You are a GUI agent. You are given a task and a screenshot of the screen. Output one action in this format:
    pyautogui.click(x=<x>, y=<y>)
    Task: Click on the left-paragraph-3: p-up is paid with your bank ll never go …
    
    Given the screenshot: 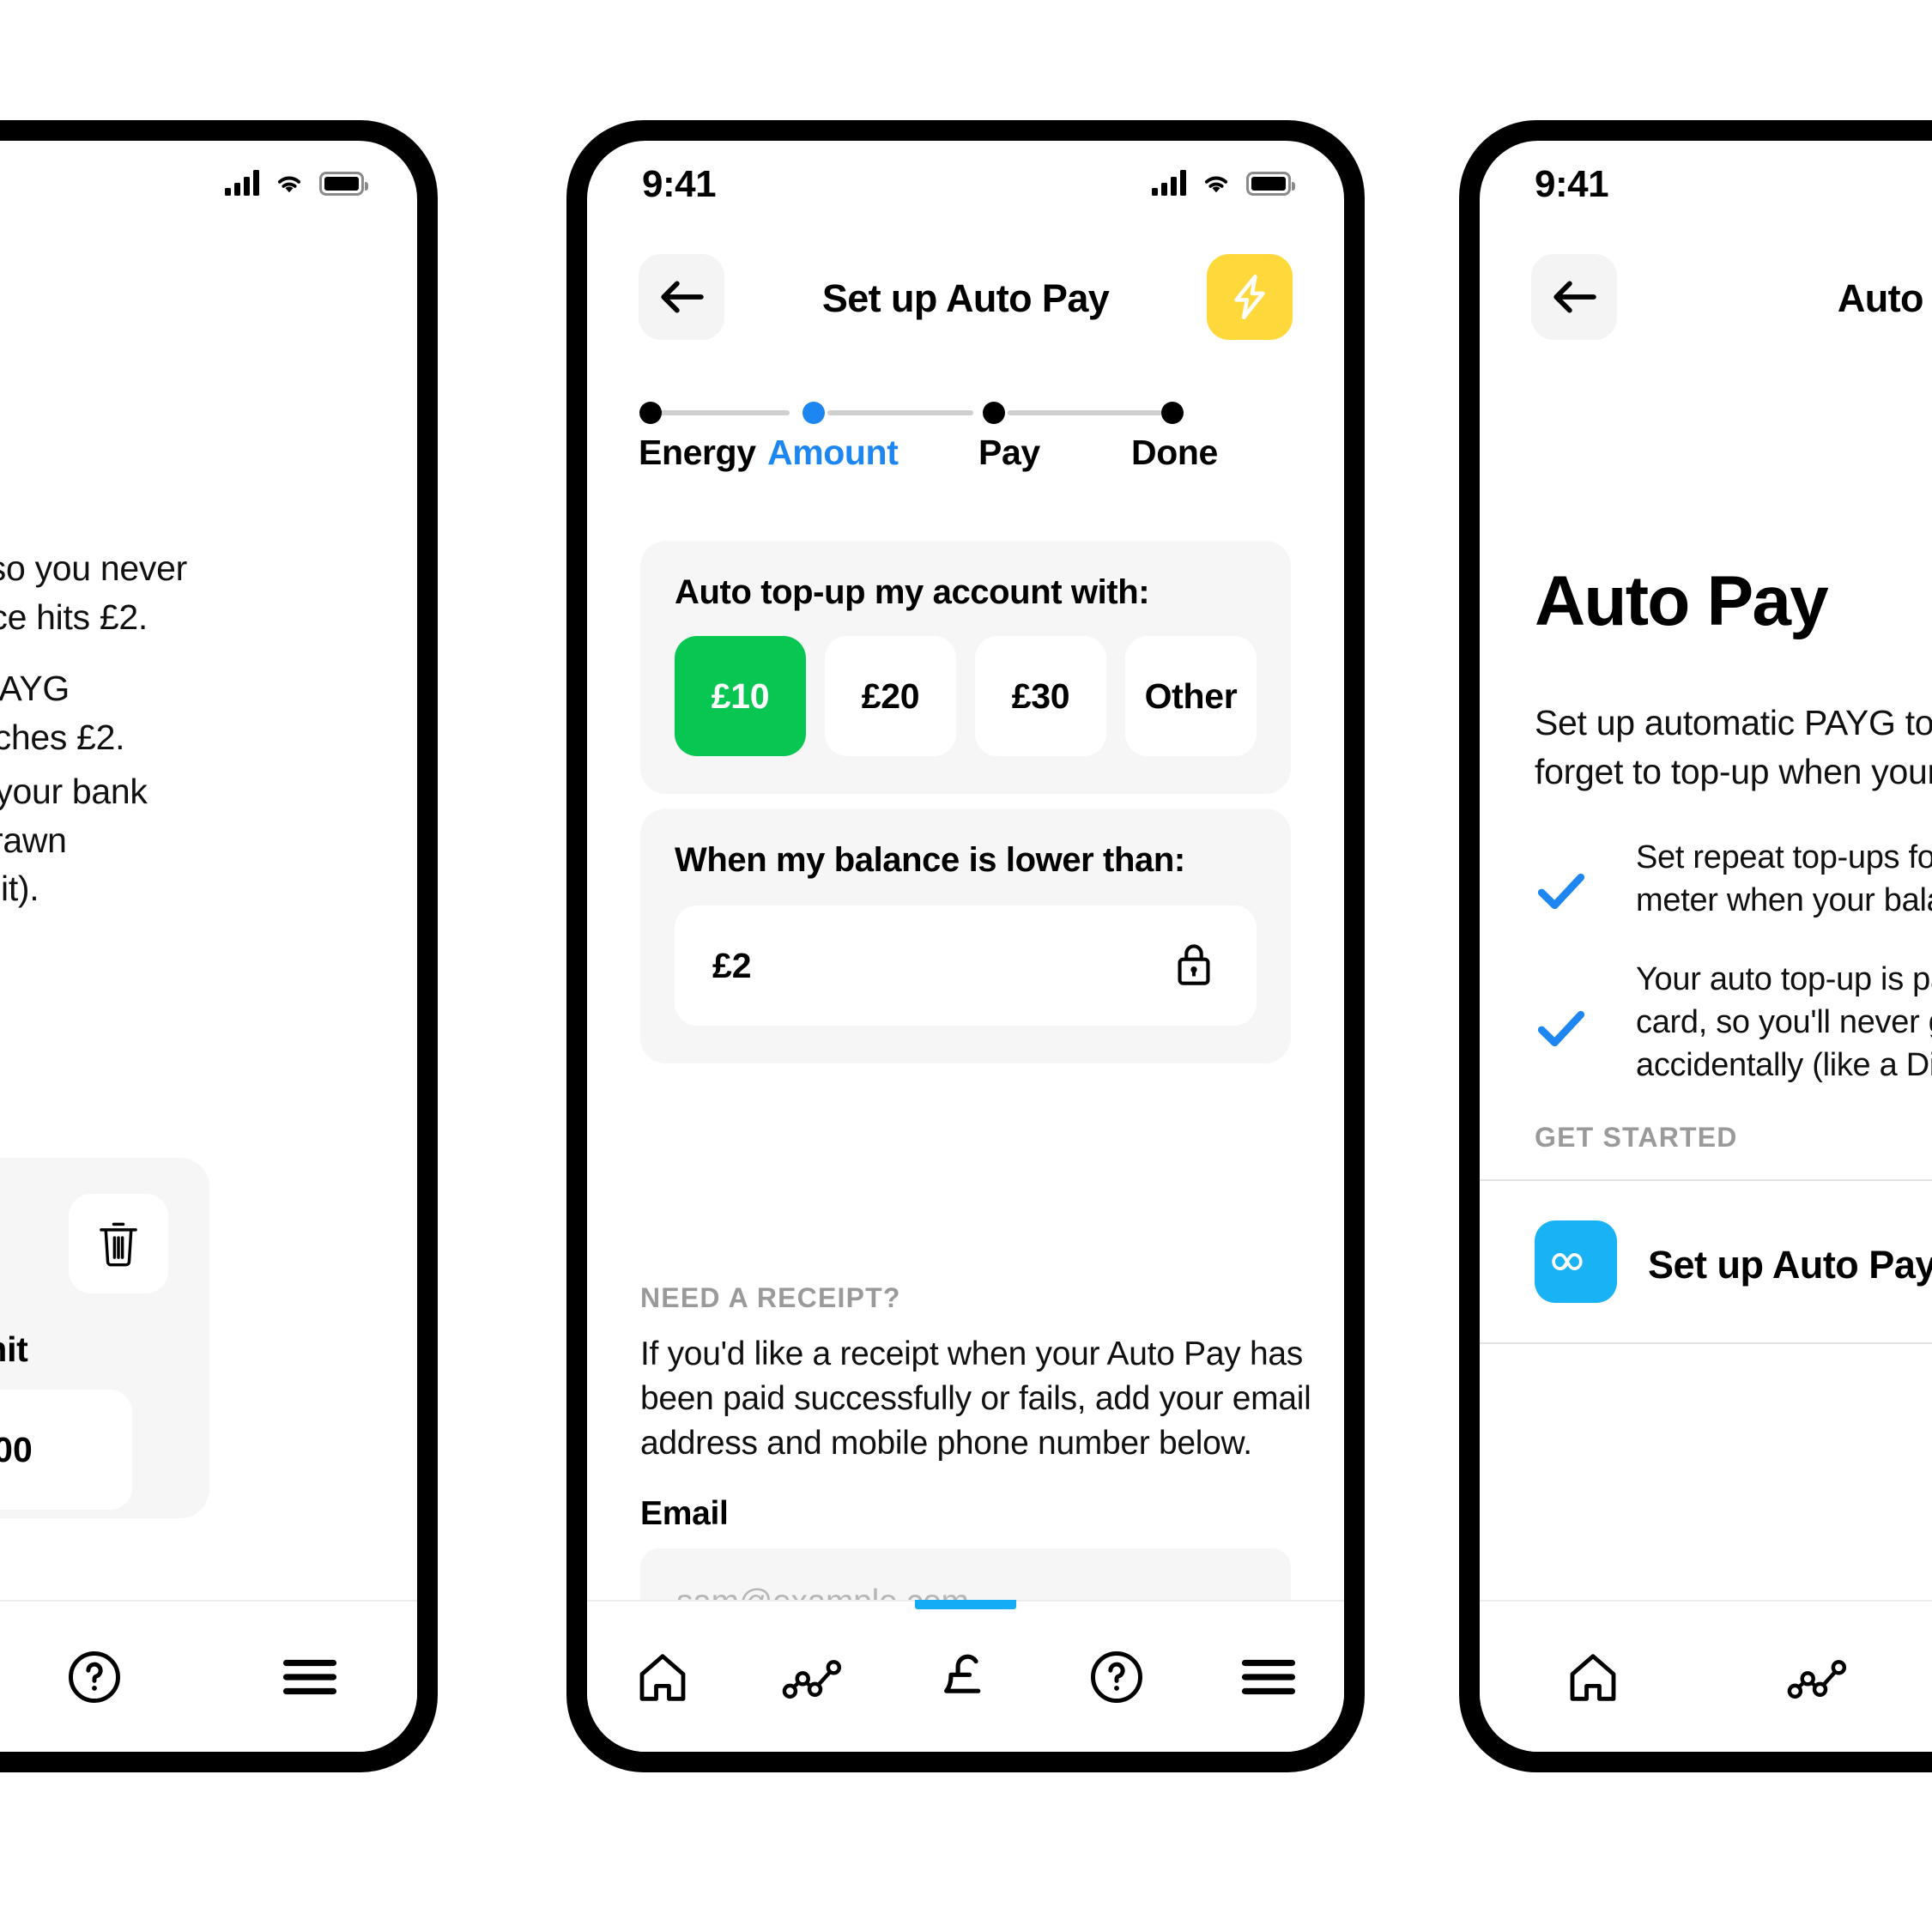 What is the action you would take?
    pyautogui.click(x=74, y=841)
    